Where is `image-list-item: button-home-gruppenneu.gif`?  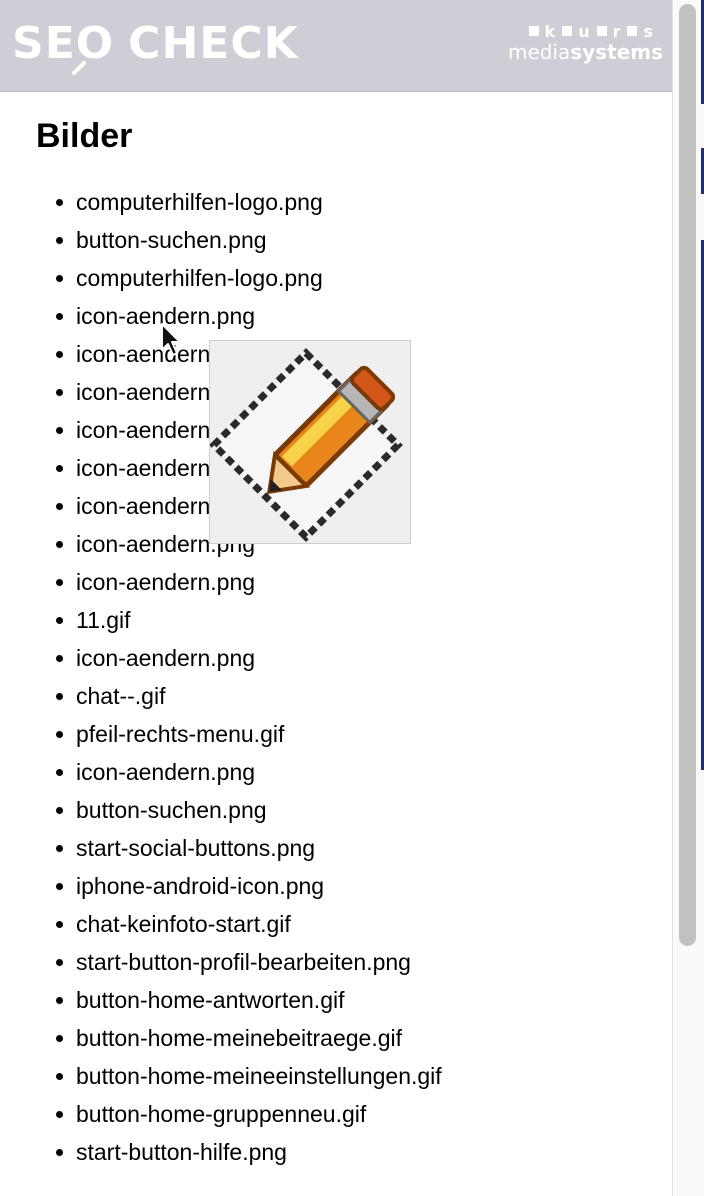 image-list-item: button-home-gruppenneu.gif is located at coordinates (249, 1116).